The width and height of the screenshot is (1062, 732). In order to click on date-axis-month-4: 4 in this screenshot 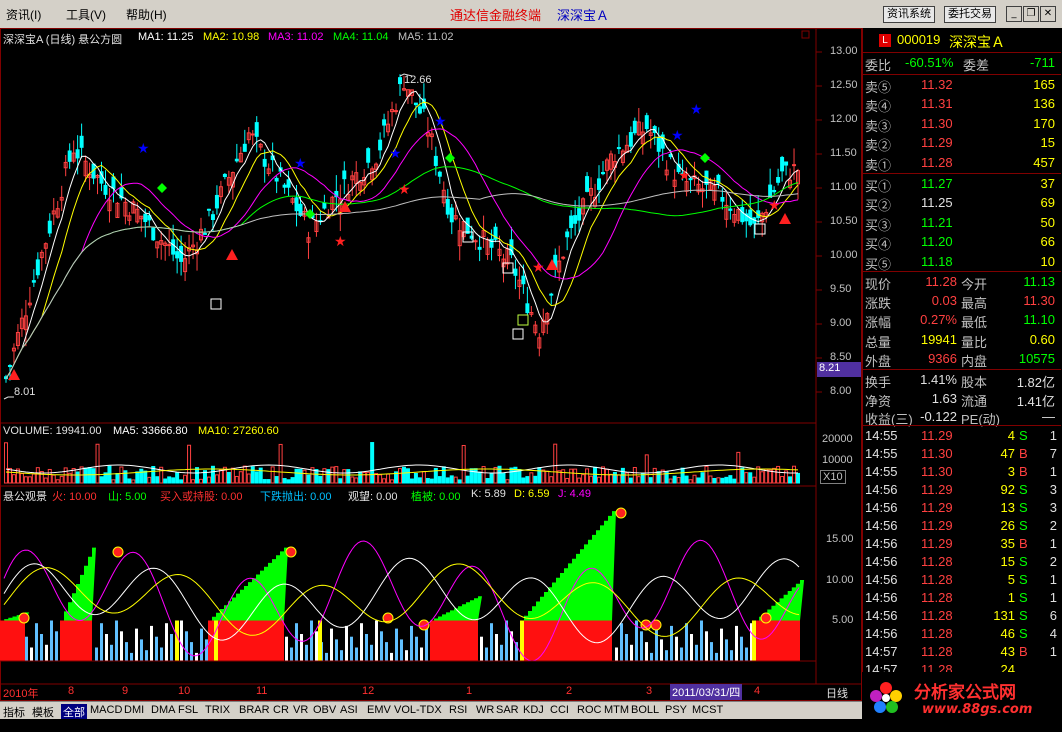, I will do `click(757, 691)`.